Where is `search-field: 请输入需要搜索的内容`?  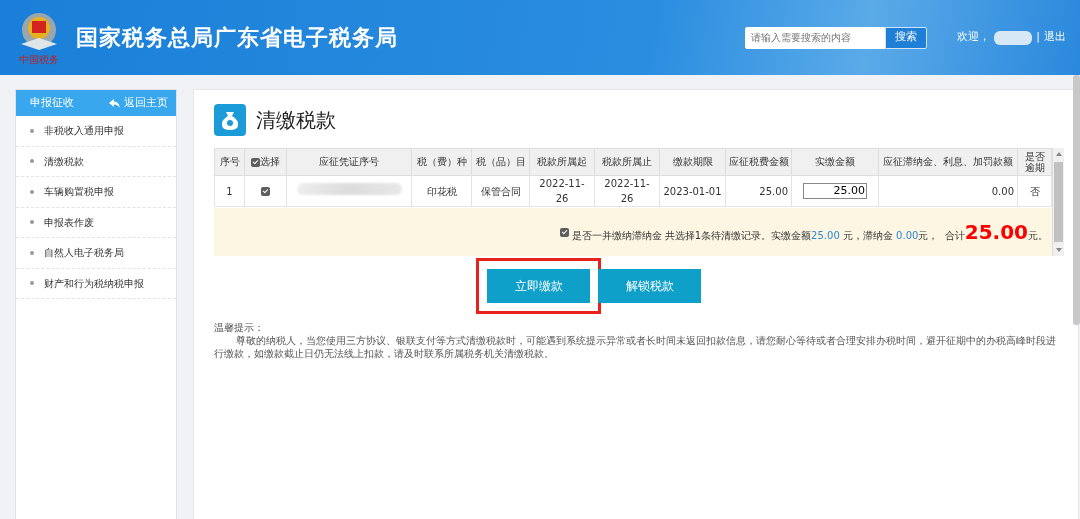 search-field: 请输入需要搜索的内容 is located at coordinates (815, 37).